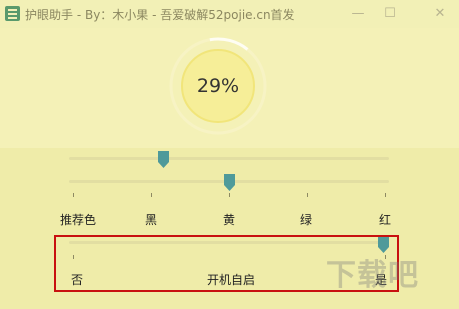 The width and height of the screenshot is (459, 309). Describe the element at coordinates (163, 159) in the screenshot. I see `slider-1-thumb` at that location.